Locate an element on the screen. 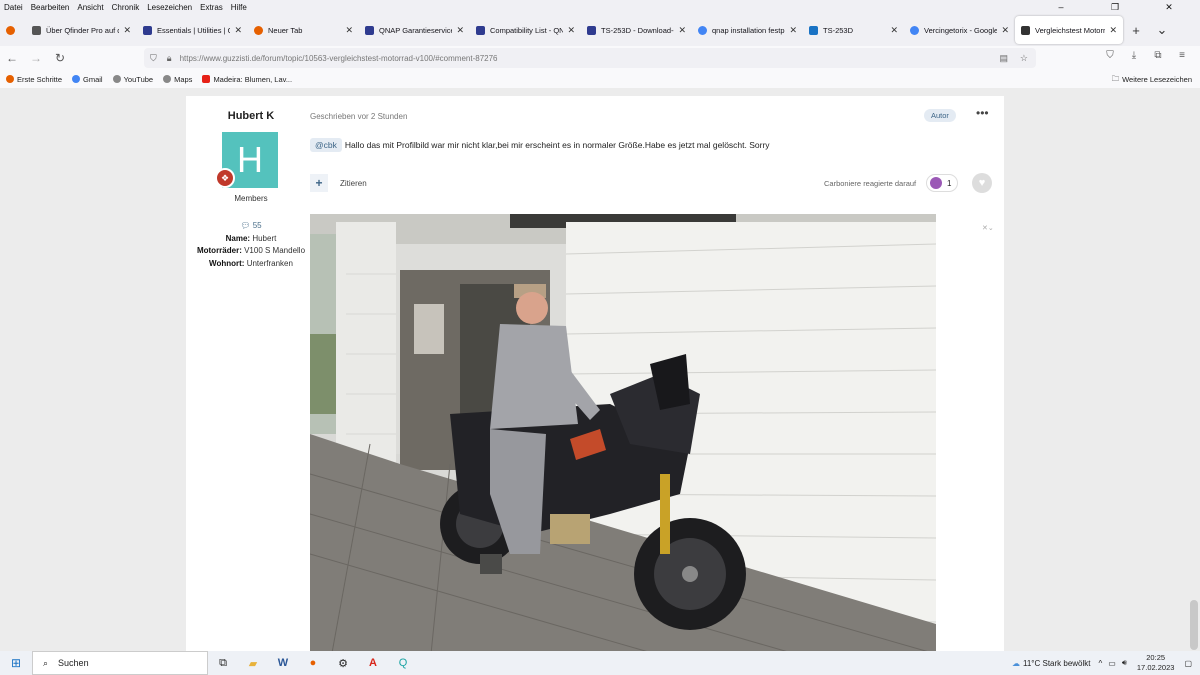 The width and height of the screenshot is (1200, 675). forward-icon: → is located at coordinates (36, 58).